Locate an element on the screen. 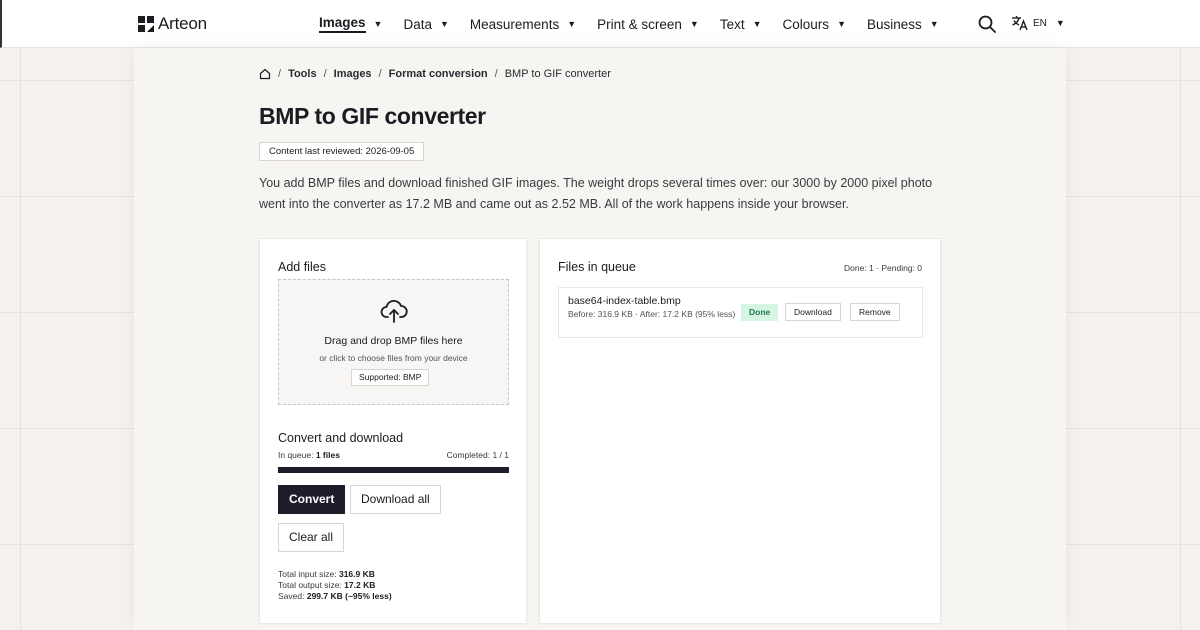  completed-value: 1 / 1 is located at coordinates (500, 455).